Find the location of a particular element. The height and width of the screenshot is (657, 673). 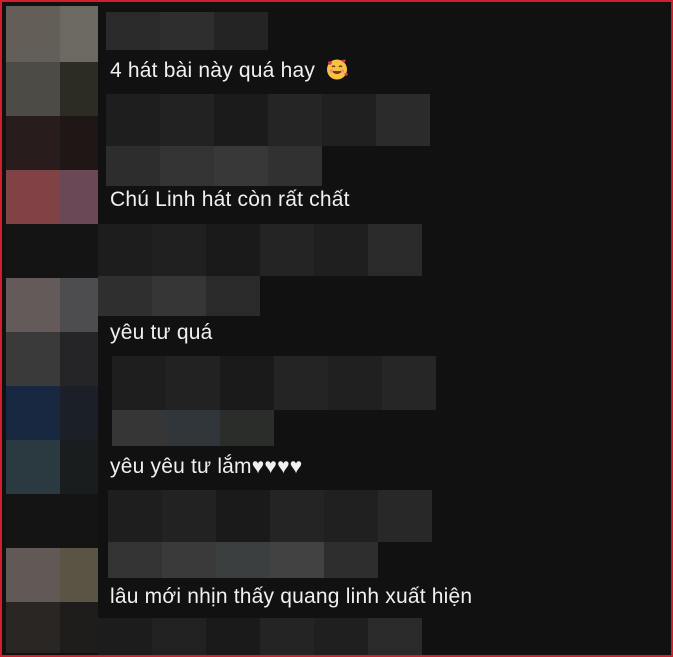

smiling-face-with-hearts-icon is located at coordinates (337, 69).